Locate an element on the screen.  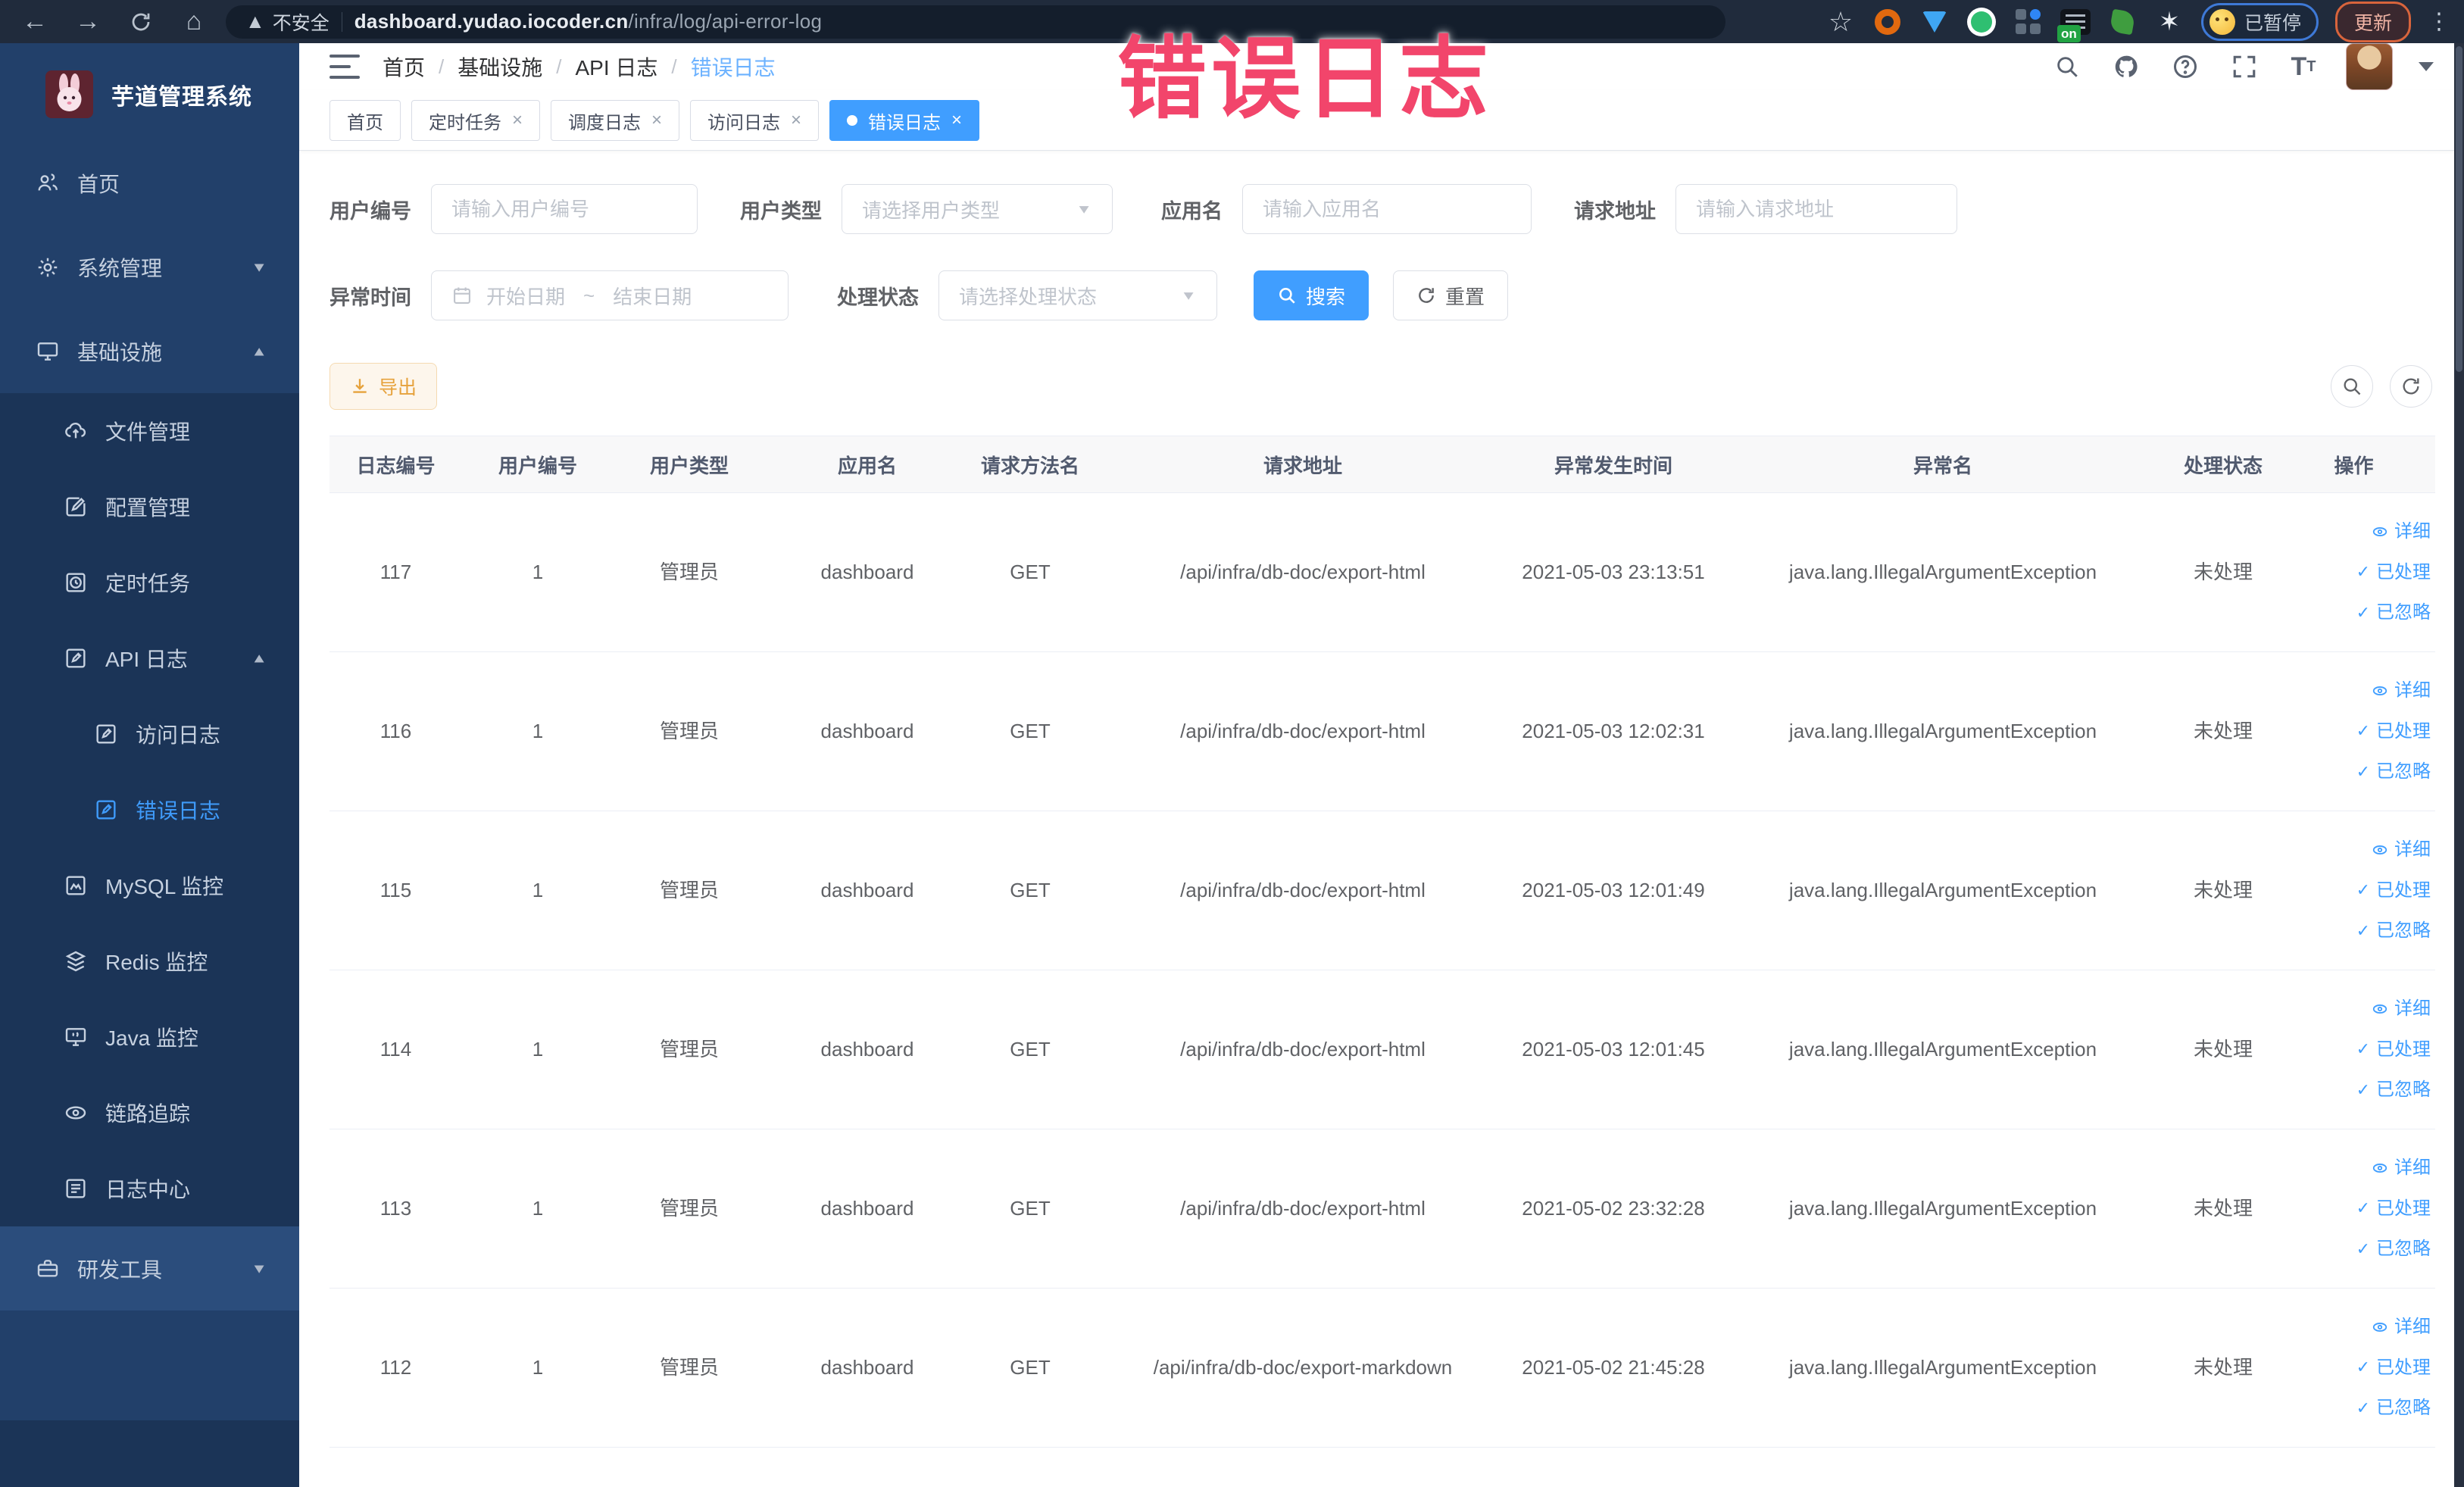
app-name-input-wrap is located at coordinates (1387, 209).